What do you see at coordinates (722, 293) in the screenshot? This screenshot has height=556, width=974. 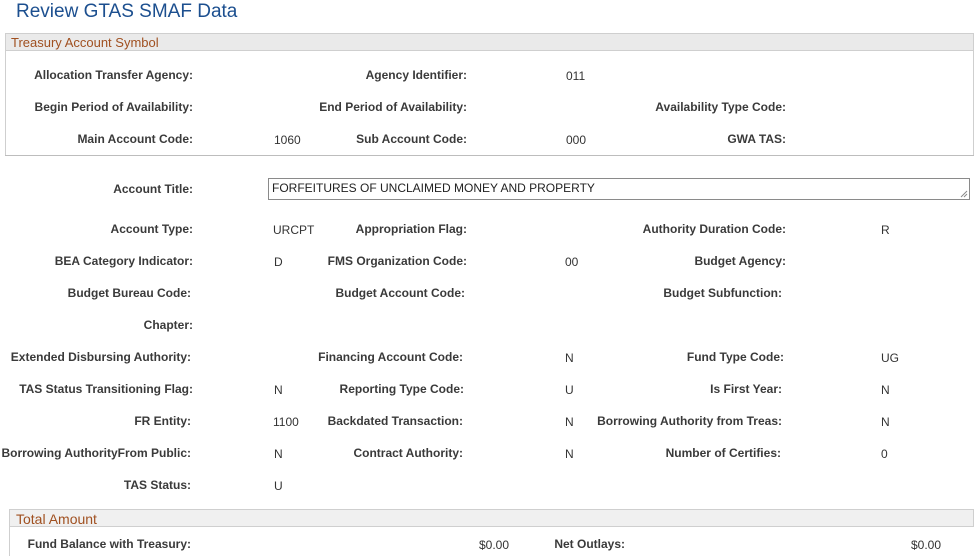 I see `budget-subfunction-label: Budget Subfunction:` at bounding box center [722, 293].